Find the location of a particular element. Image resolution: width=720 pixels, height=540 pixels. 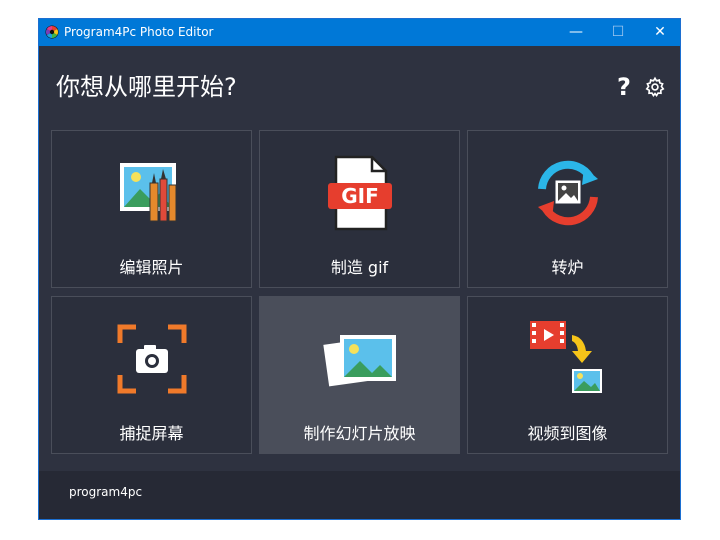

tile-label: 转炉 is located at coordinates (567, 267).